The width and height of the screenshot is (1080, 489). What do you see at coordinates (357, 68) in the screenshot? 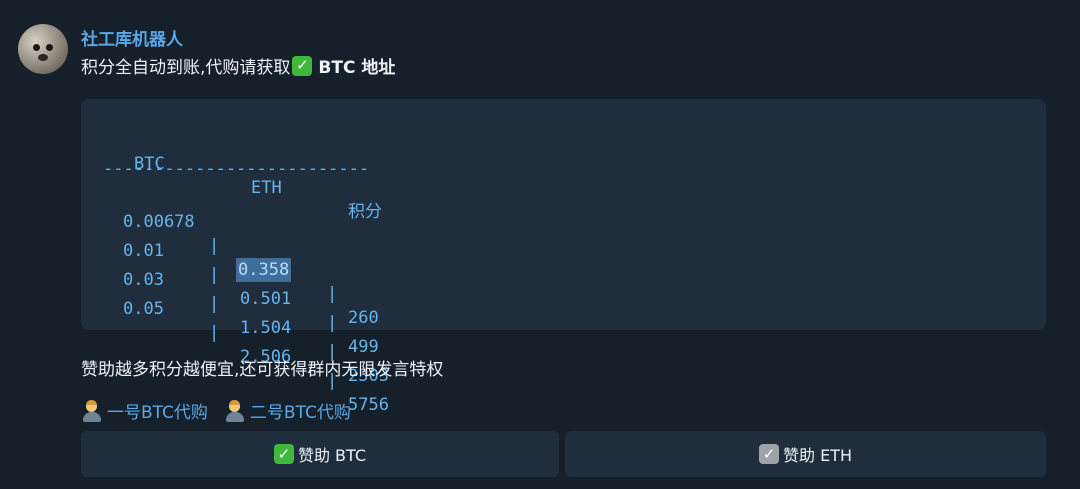
I see `message-intro-suffix: BTC 地址` at bounding box center [357, 68].